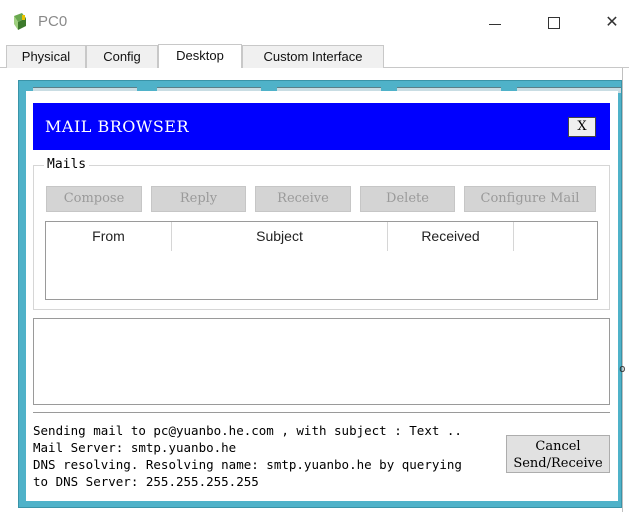  Describe the element at coordinates (556, 236) in the screenshot. I see `column-header-extra` at that location.